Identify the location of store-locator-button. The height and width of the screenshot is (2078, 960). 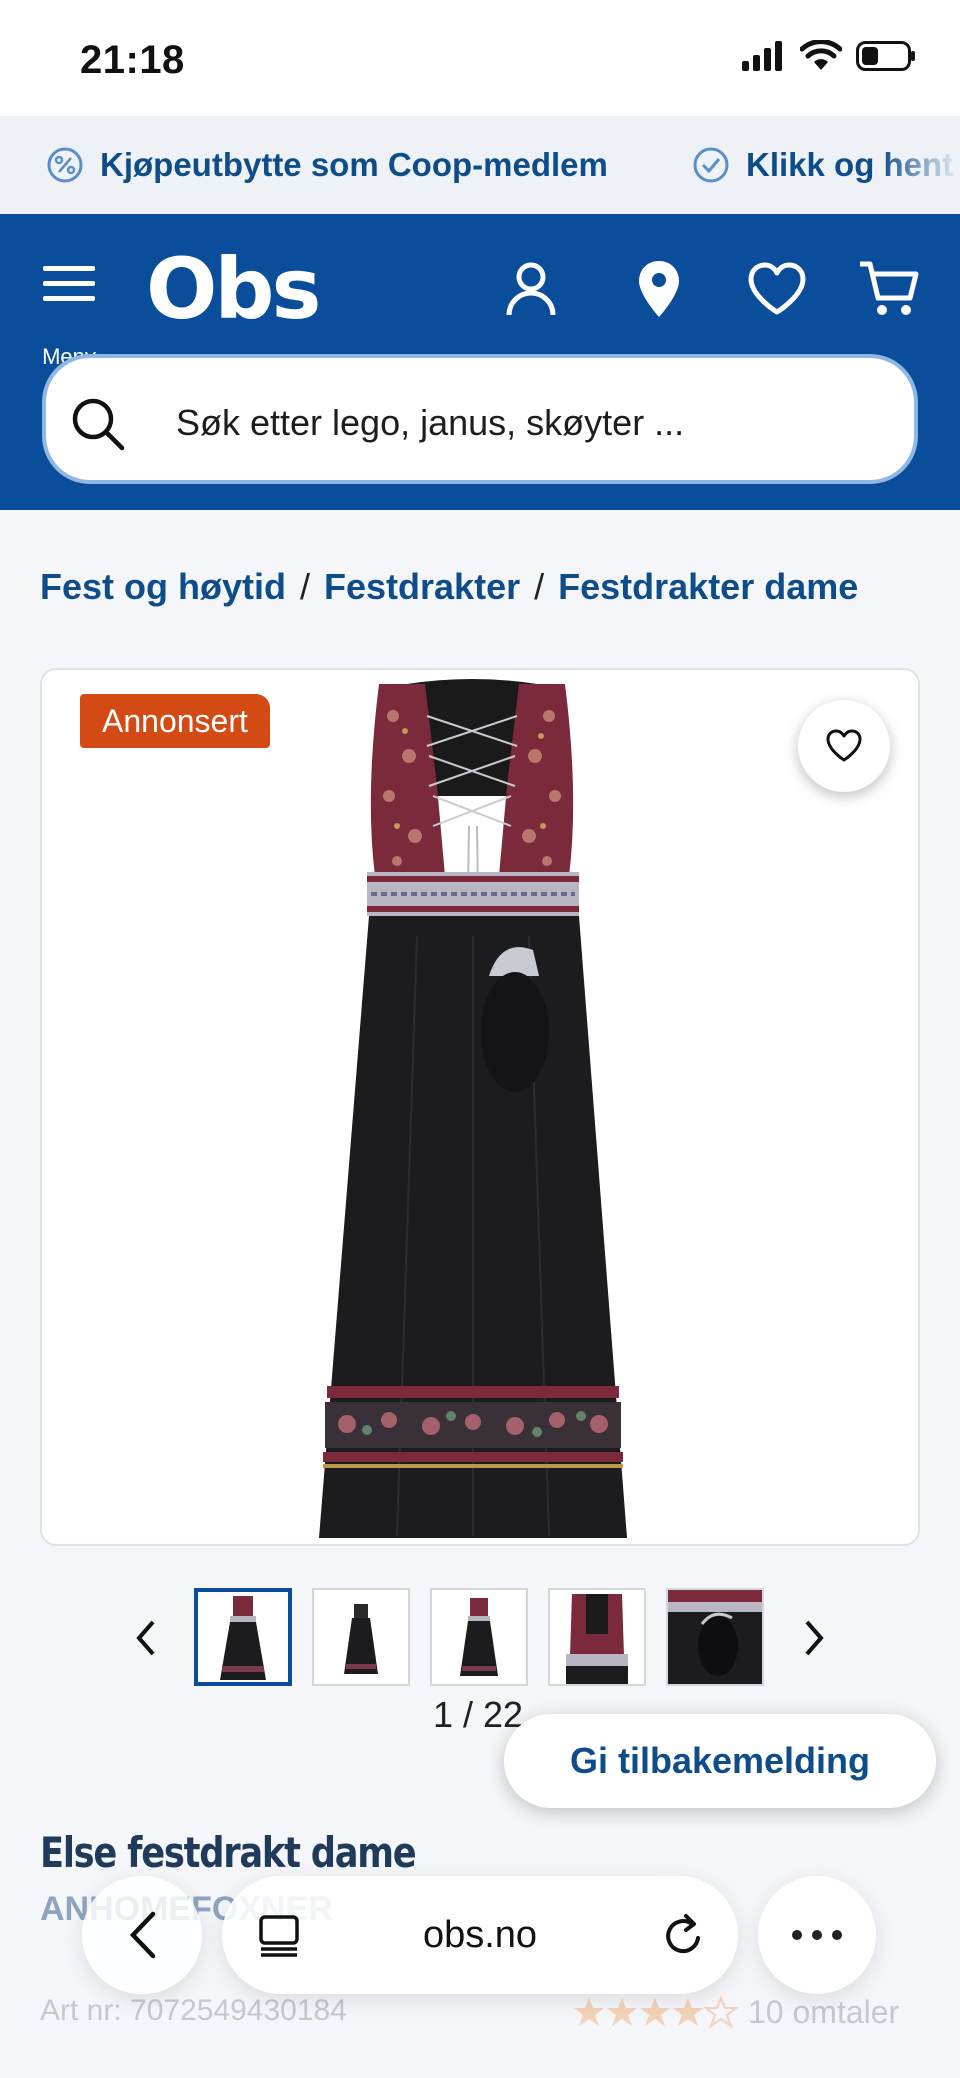
(659, 289).